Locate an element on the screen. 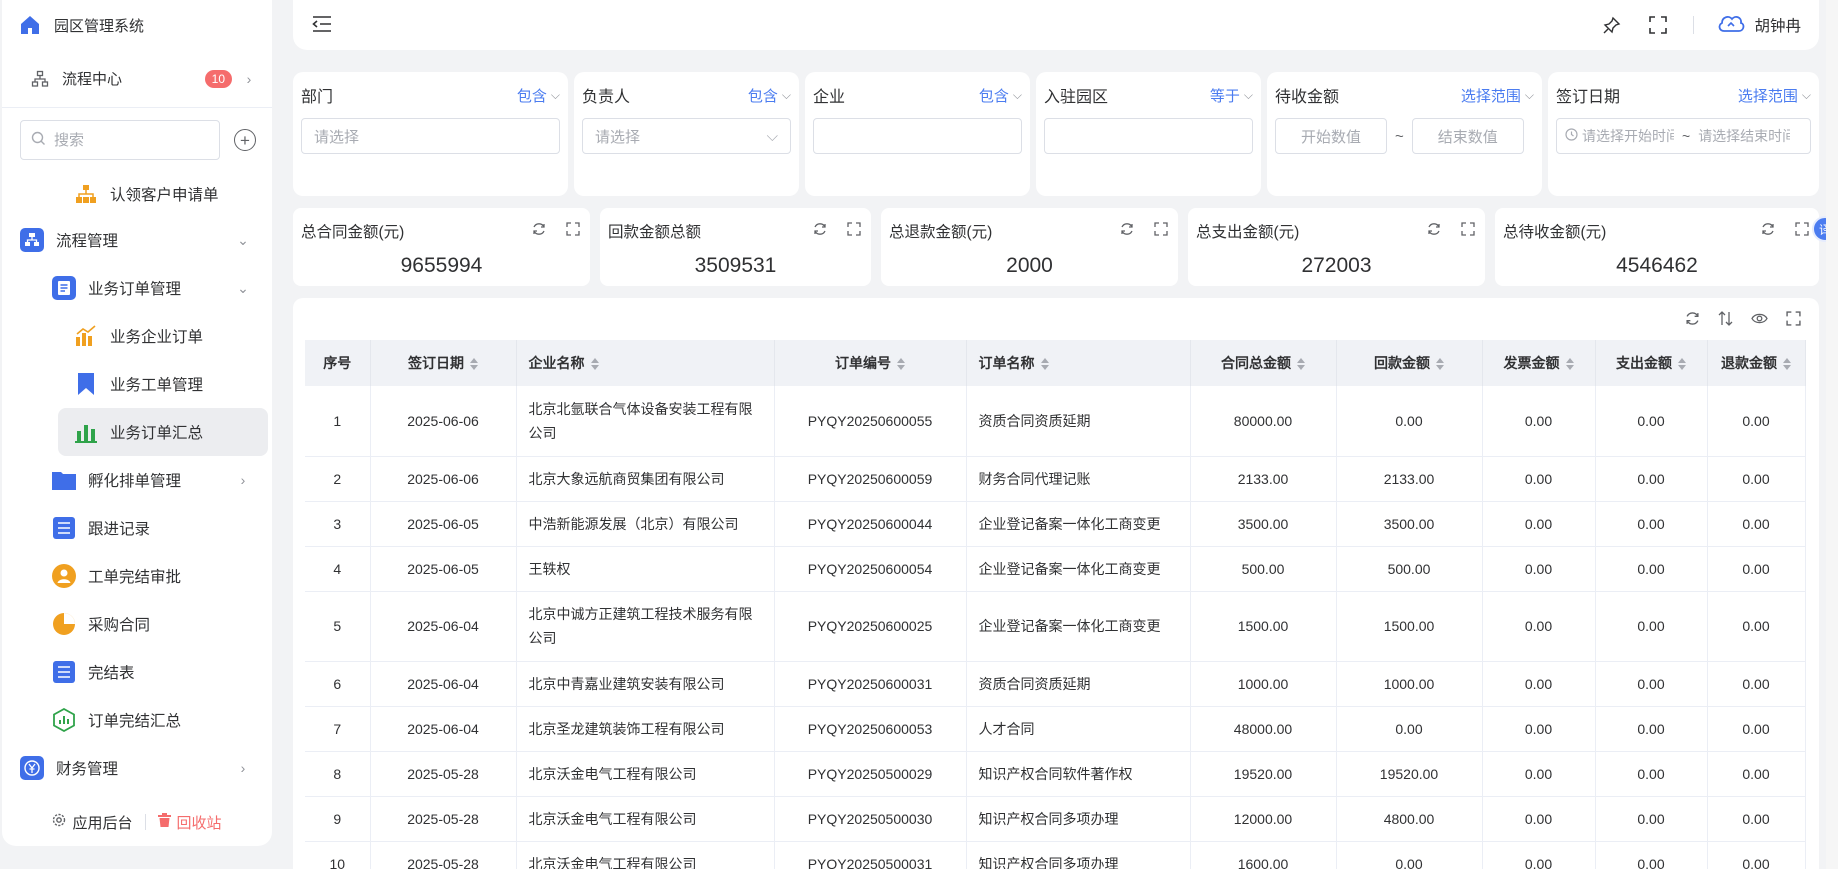 The height and width of the screenshot is (869, 1838). park-input is located at coordinates (1148, 136).